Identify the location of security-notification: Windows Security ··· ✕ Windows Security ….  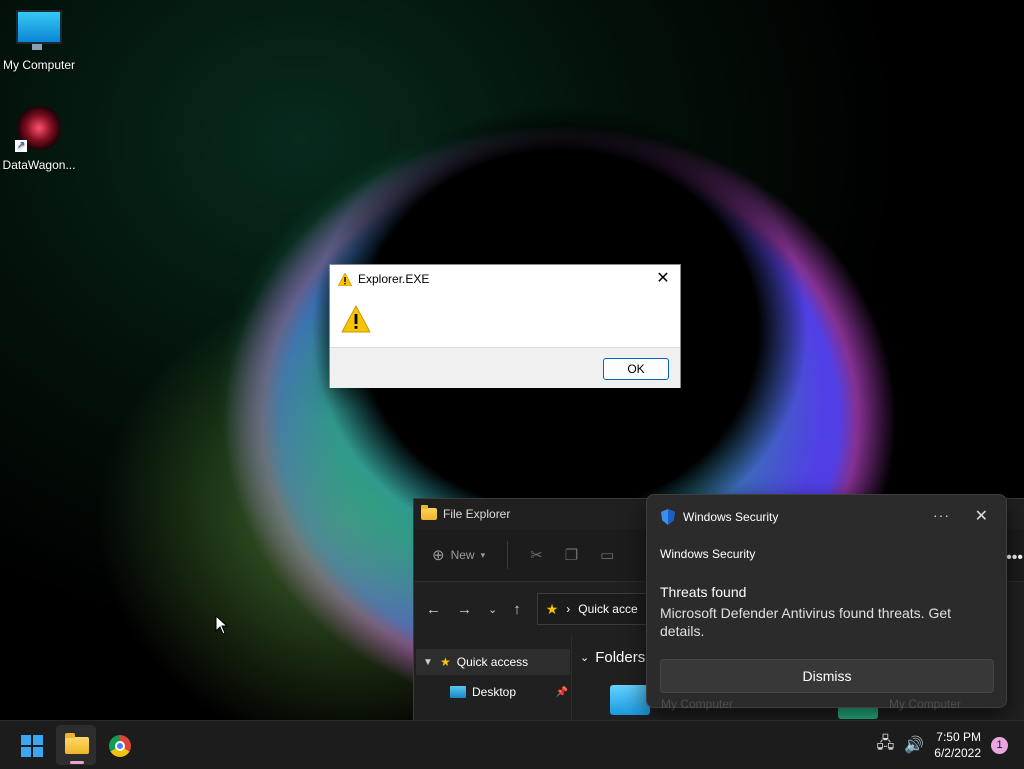
(826, 602).